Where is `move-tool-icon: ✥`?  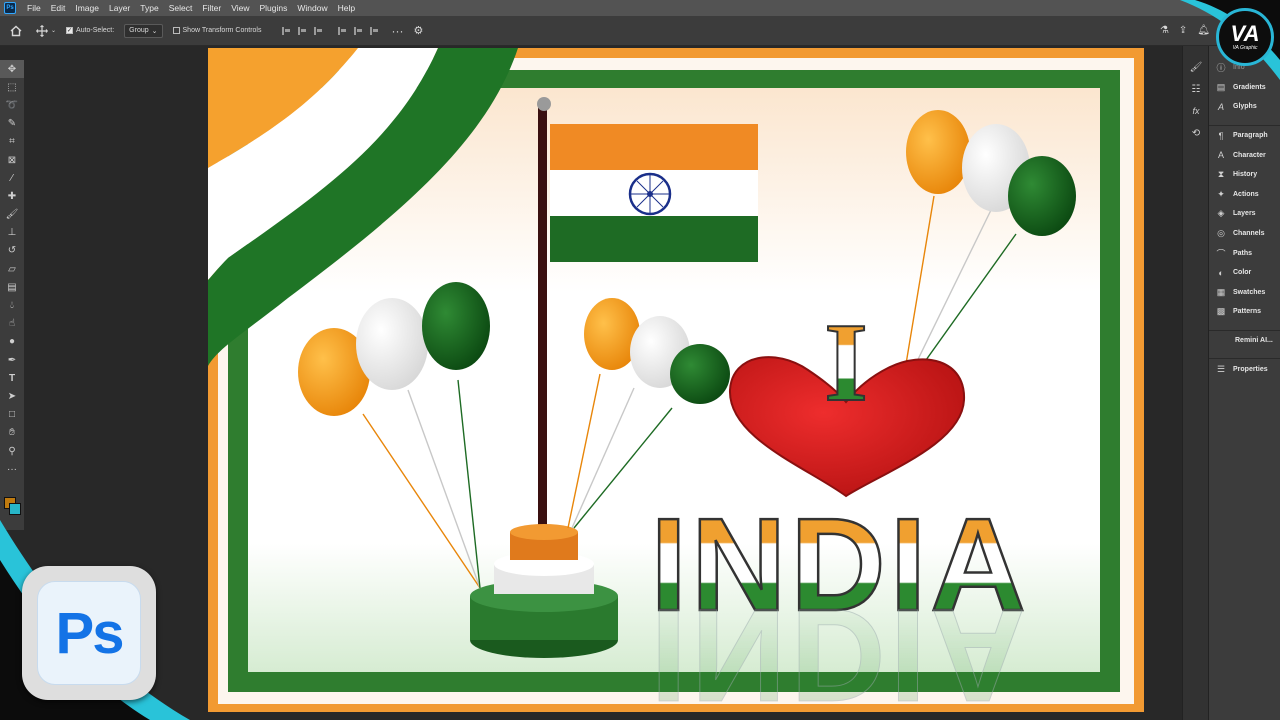
move-tool-icon: ✥ is located at coordinates (12, 69).